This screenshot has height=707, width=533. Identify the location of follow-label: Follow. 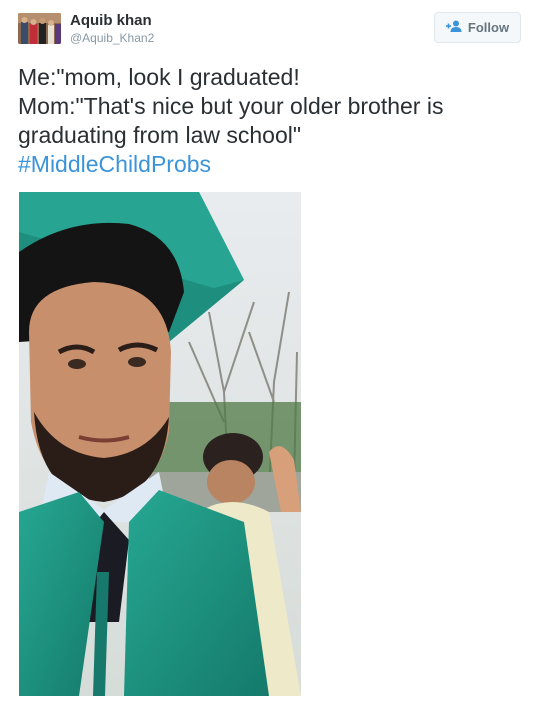
(488, 27).